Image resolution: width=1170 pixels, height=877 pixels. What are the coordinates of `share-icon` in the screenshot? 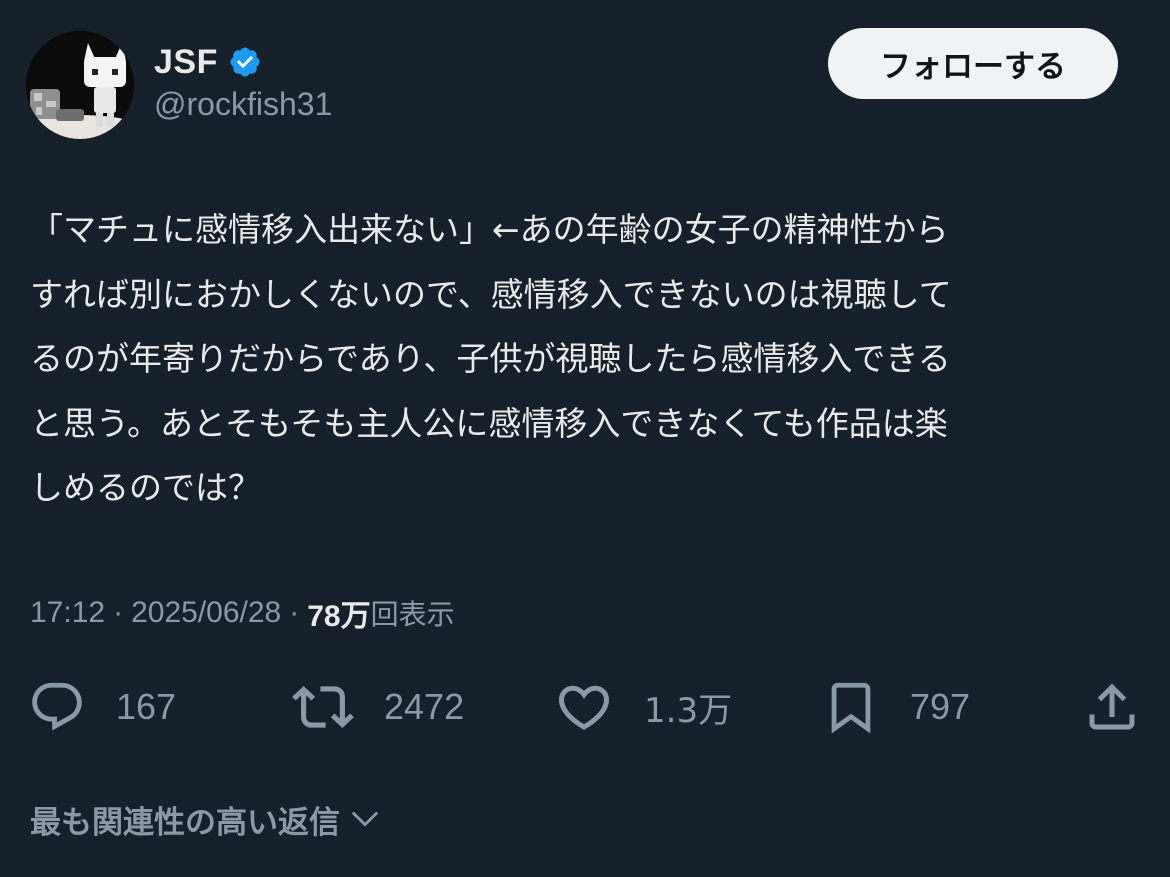 It's located at (1112, 706).